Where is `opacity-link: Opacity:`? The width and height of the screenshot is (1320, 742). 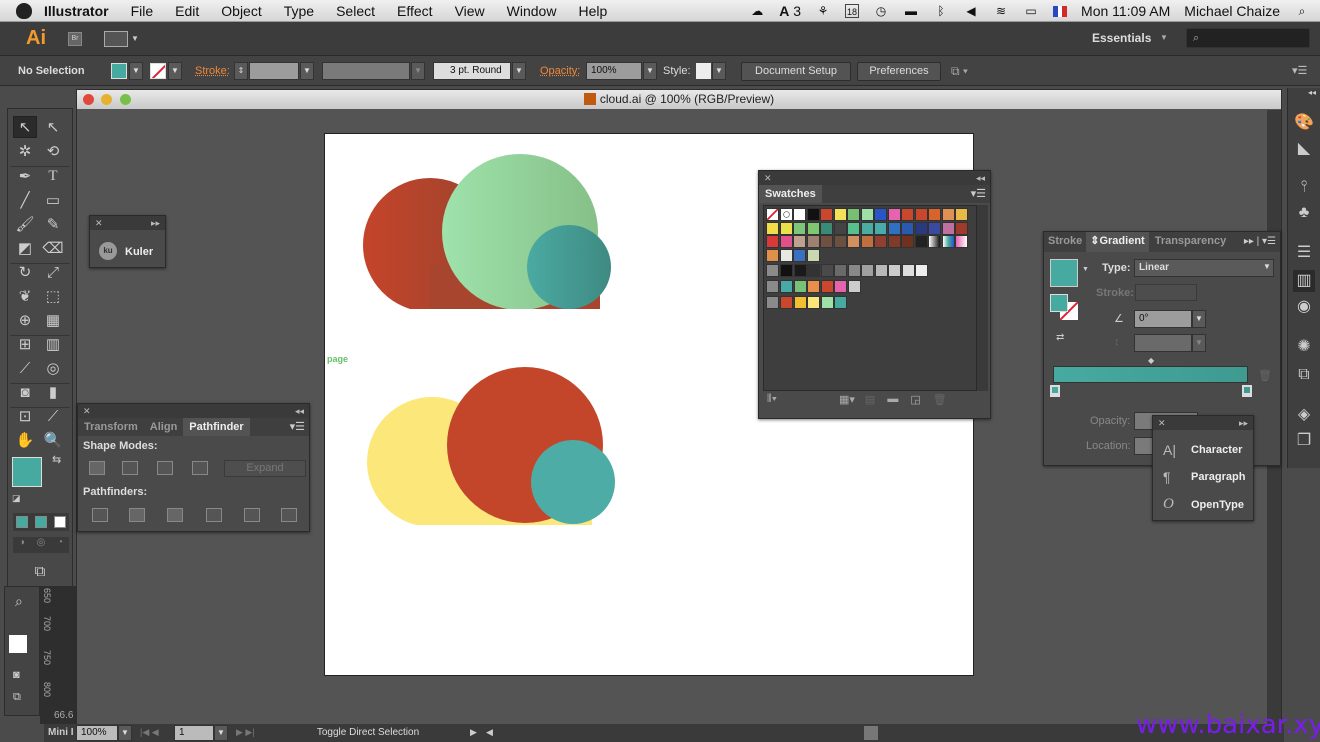 opacity-link: Opacity: is located at coordinates (560, 71).